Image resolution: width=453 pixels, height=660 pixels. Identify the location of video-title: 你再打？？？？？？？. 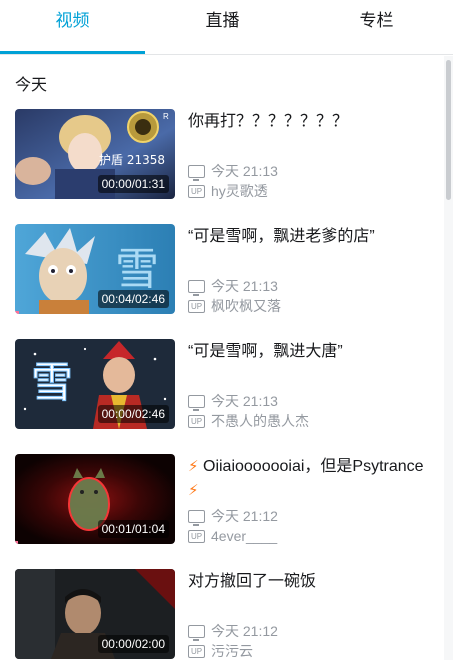
(310, 122).